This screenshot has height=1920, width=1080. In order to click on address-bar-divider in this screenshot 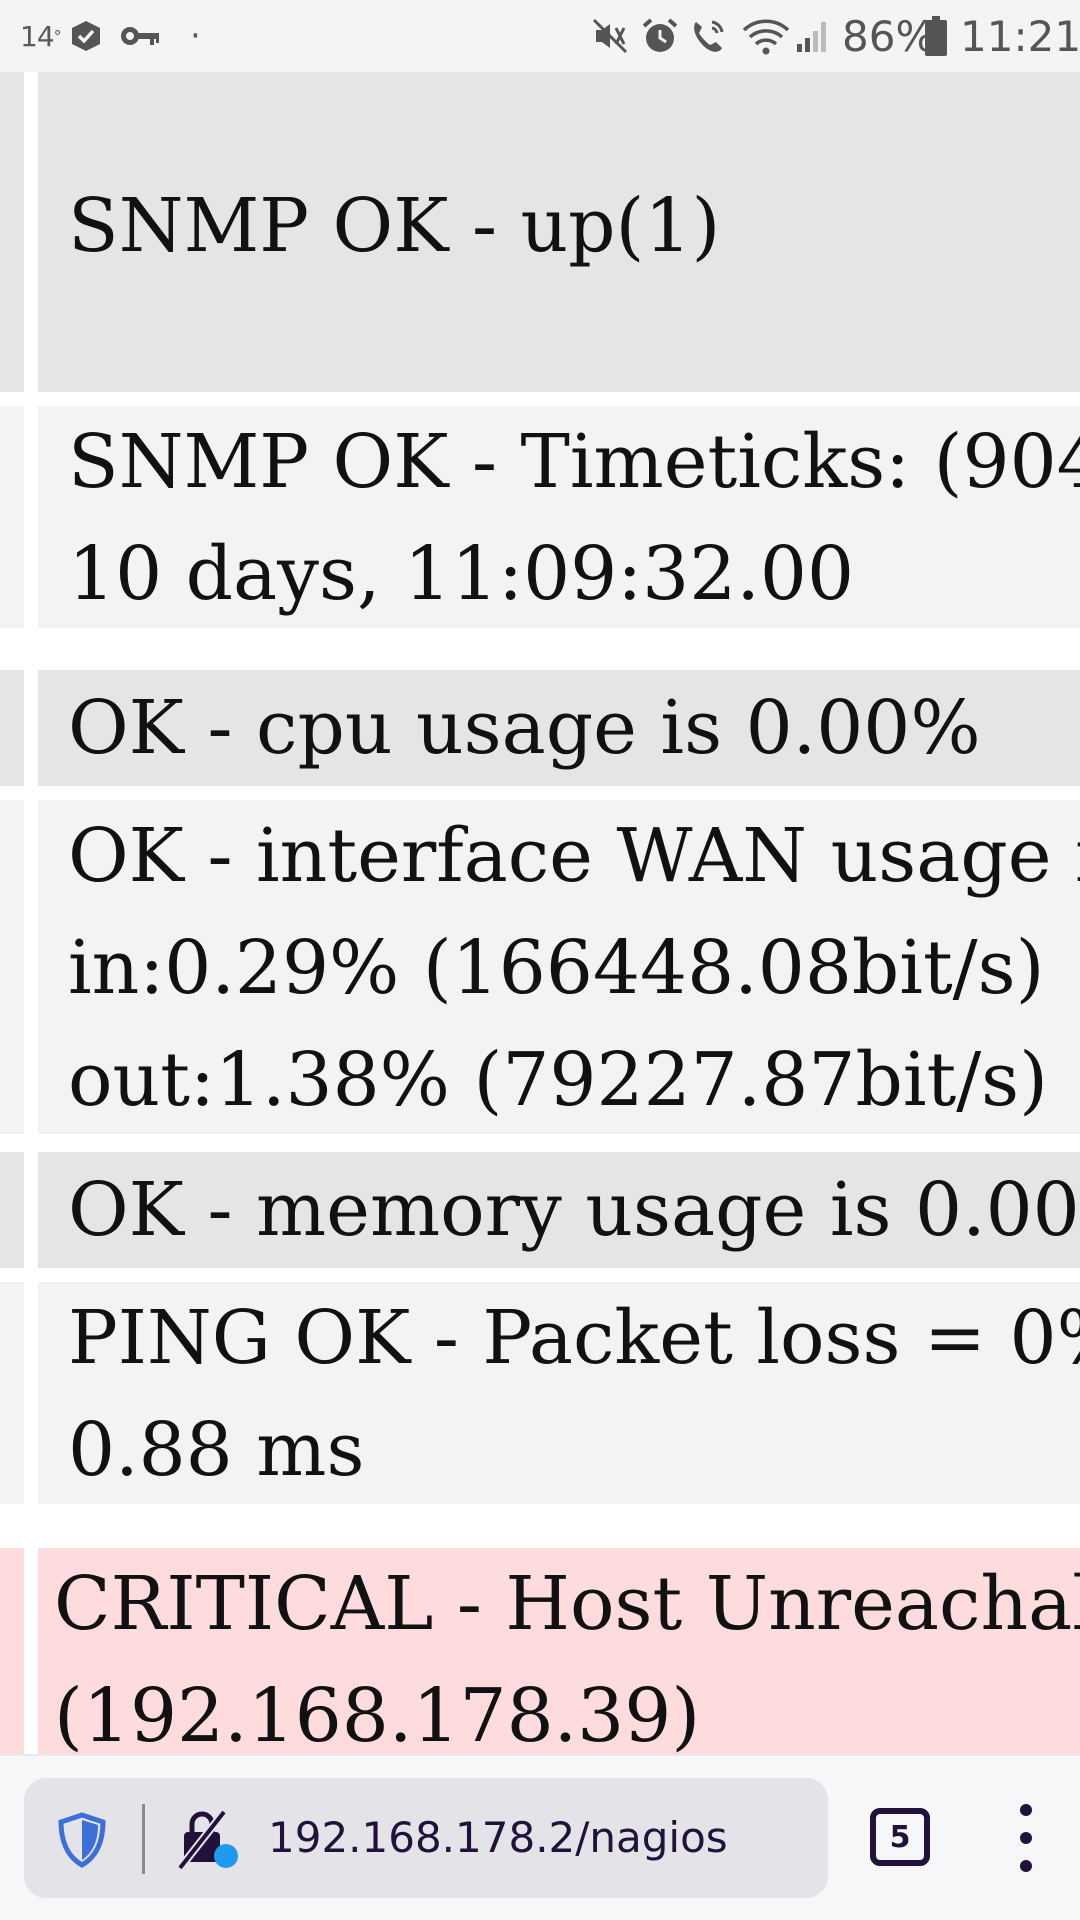, I will do `click(143, 1839)`.